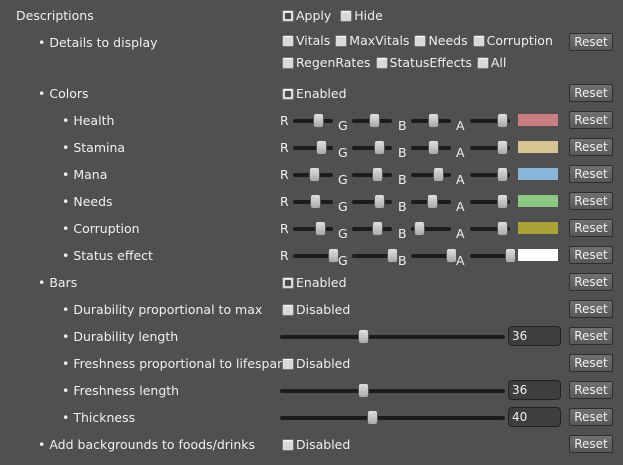 This screenshot has height=465, width=623. I want to click on bars-row: • Bars Enabled Reset, so click(311, 283).